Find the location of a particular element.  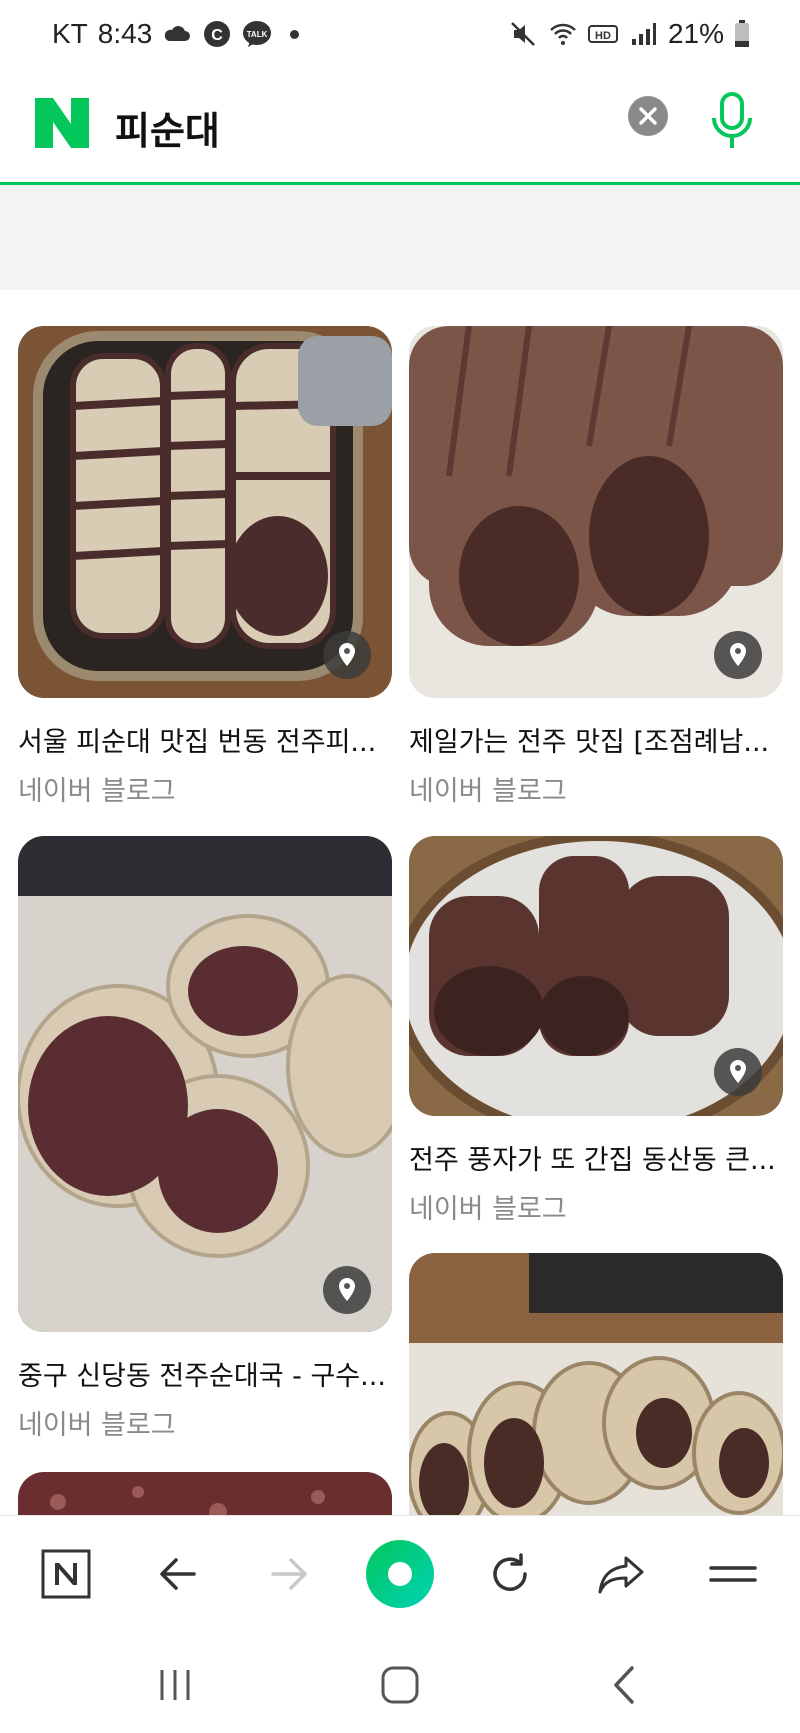

search-query: 피순대 is located at coordinates (167, 127).